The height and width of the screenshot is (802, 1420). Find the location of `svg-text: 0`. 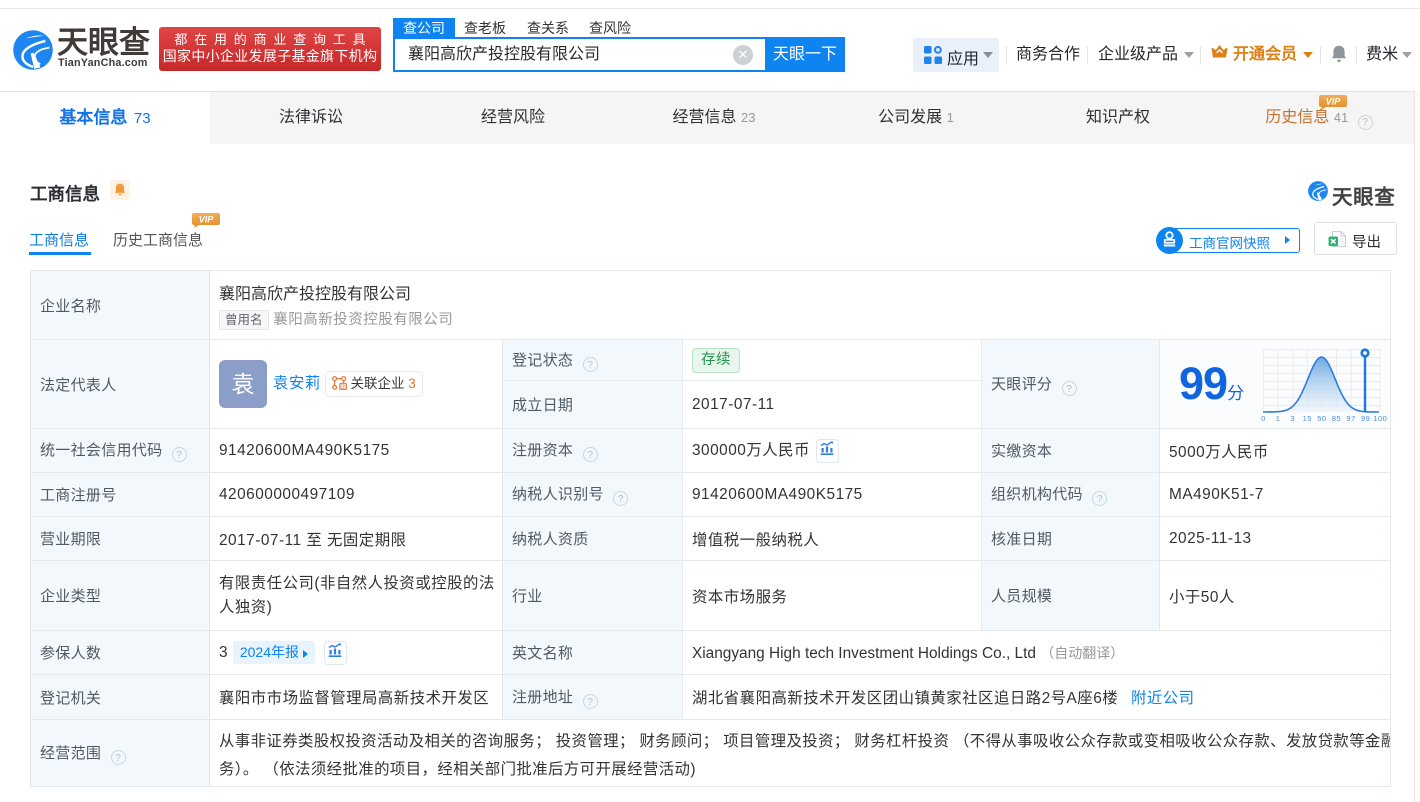

svg-text: 0 is located at coordinates (1263, 418).